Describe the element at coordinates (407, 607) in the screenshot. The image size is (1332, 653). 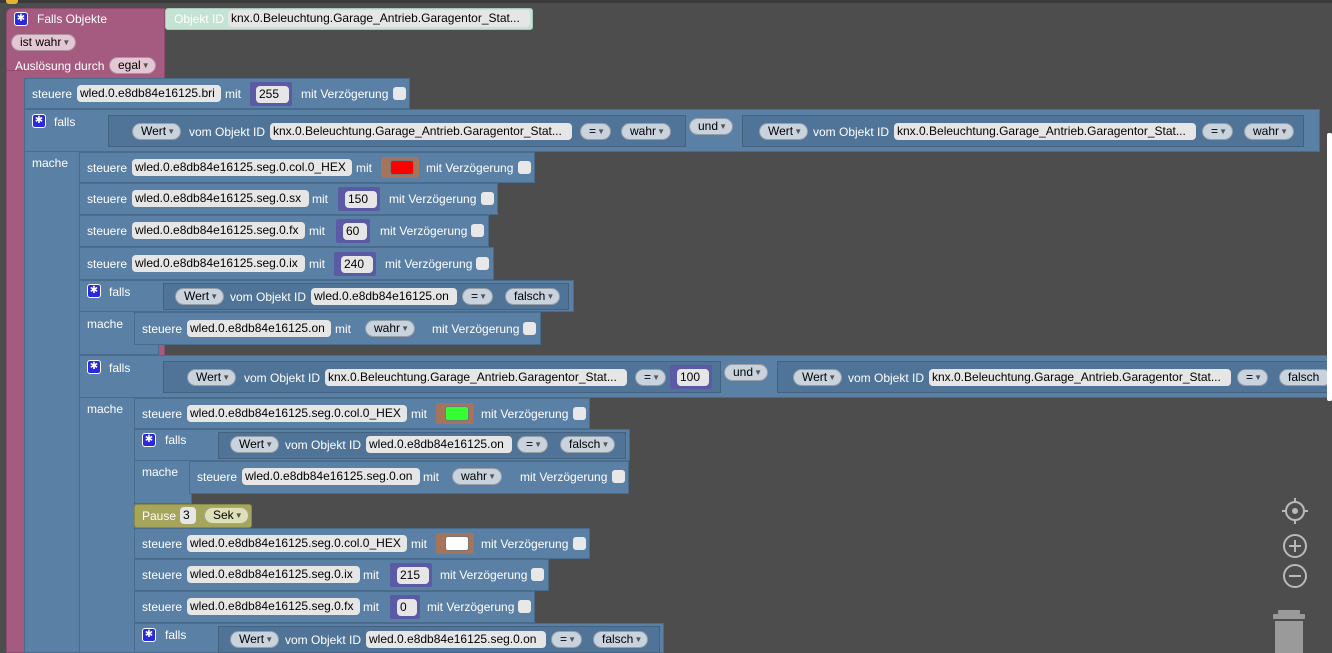
I see `number-field: 0` at that location.